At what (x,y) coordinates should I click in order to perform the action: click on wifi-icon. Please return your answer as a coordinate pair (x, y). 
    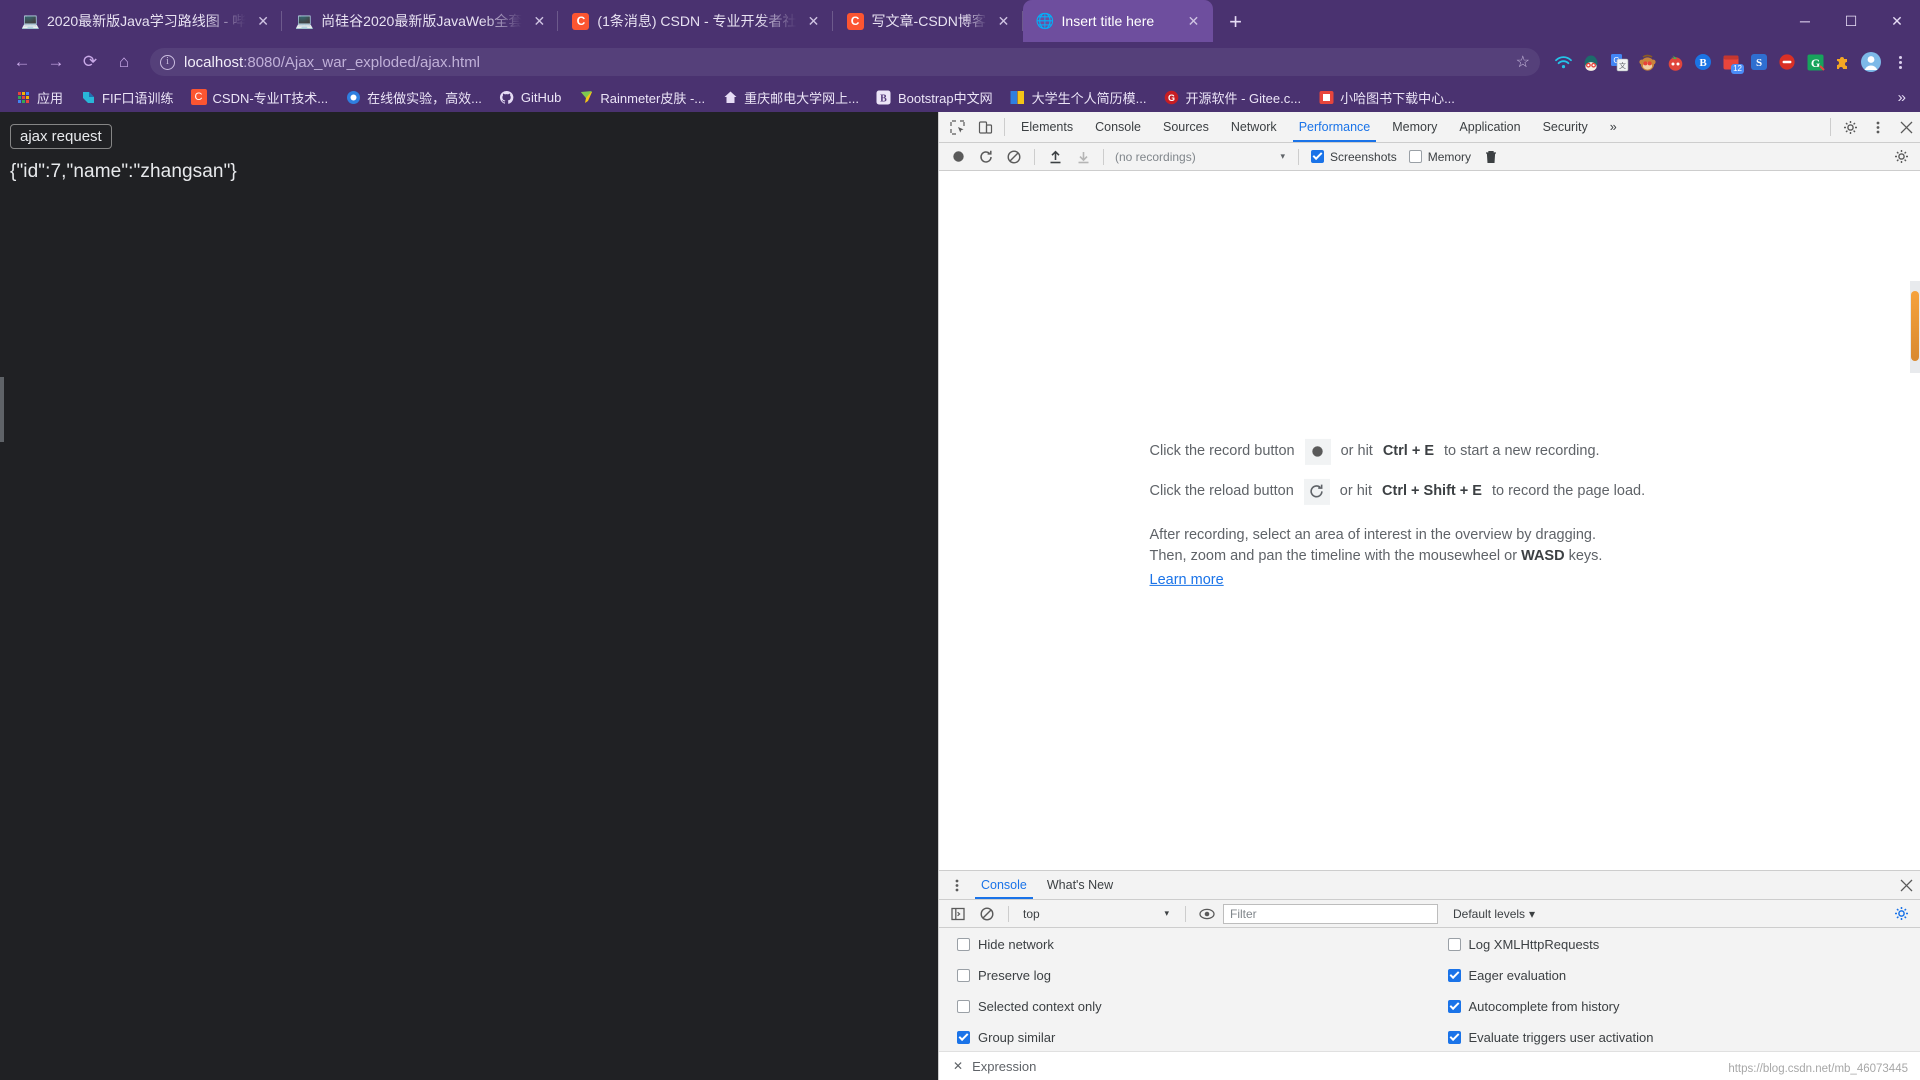
    Looking at the image, I should click on (1563, 62).